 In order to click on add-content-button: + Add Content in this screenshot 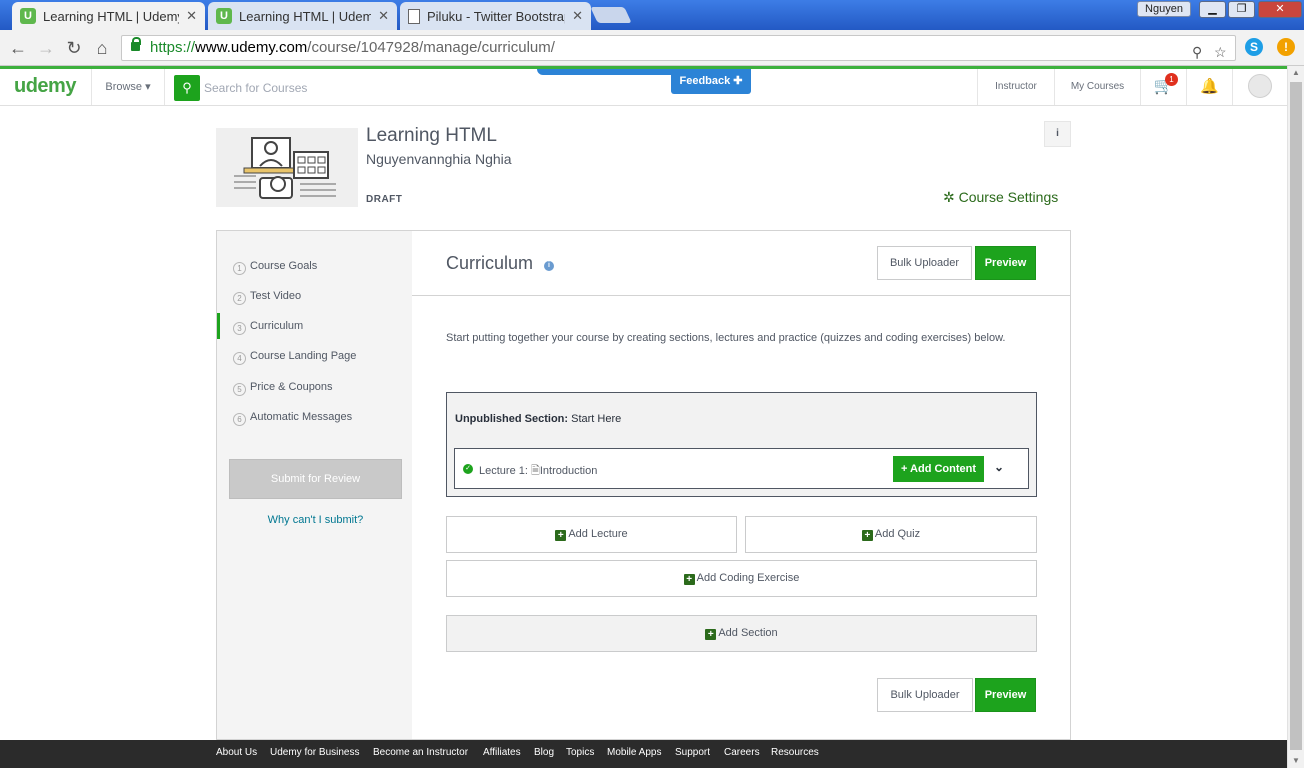, I will do `click(938, 469)`.